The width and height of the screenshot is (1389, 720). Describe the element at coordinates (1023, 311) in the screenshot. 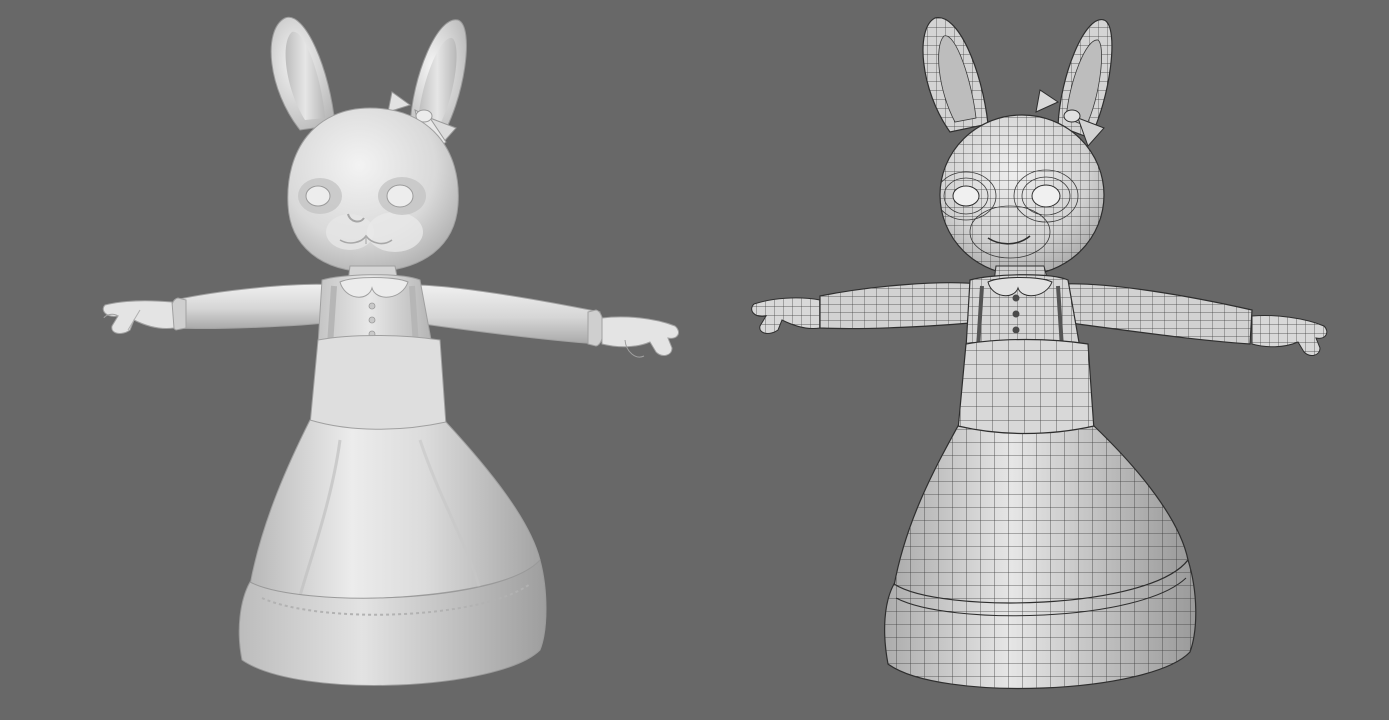

I see `bodice-wire` at that location.